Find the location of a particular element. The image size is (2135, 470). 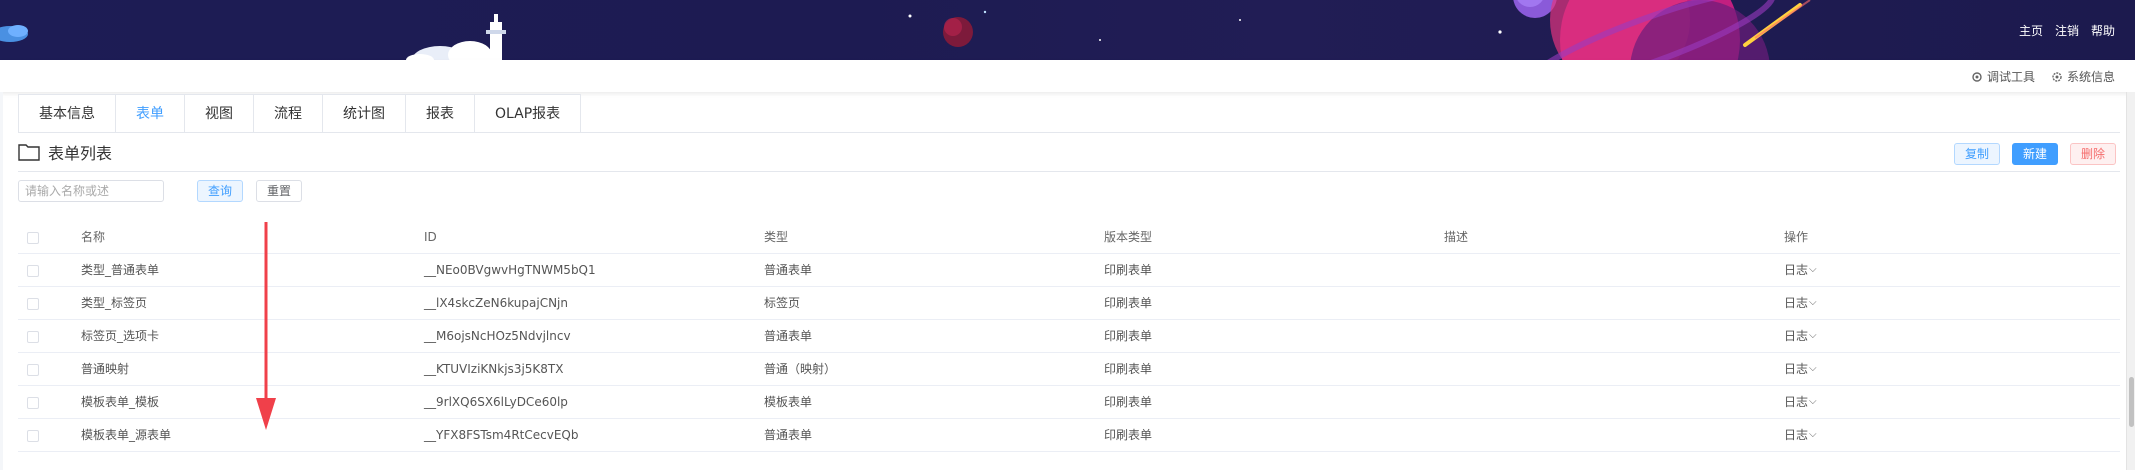

cell-id: __YFX8FSTsm4RtCecvEQb is located at coordinates (501, 435).